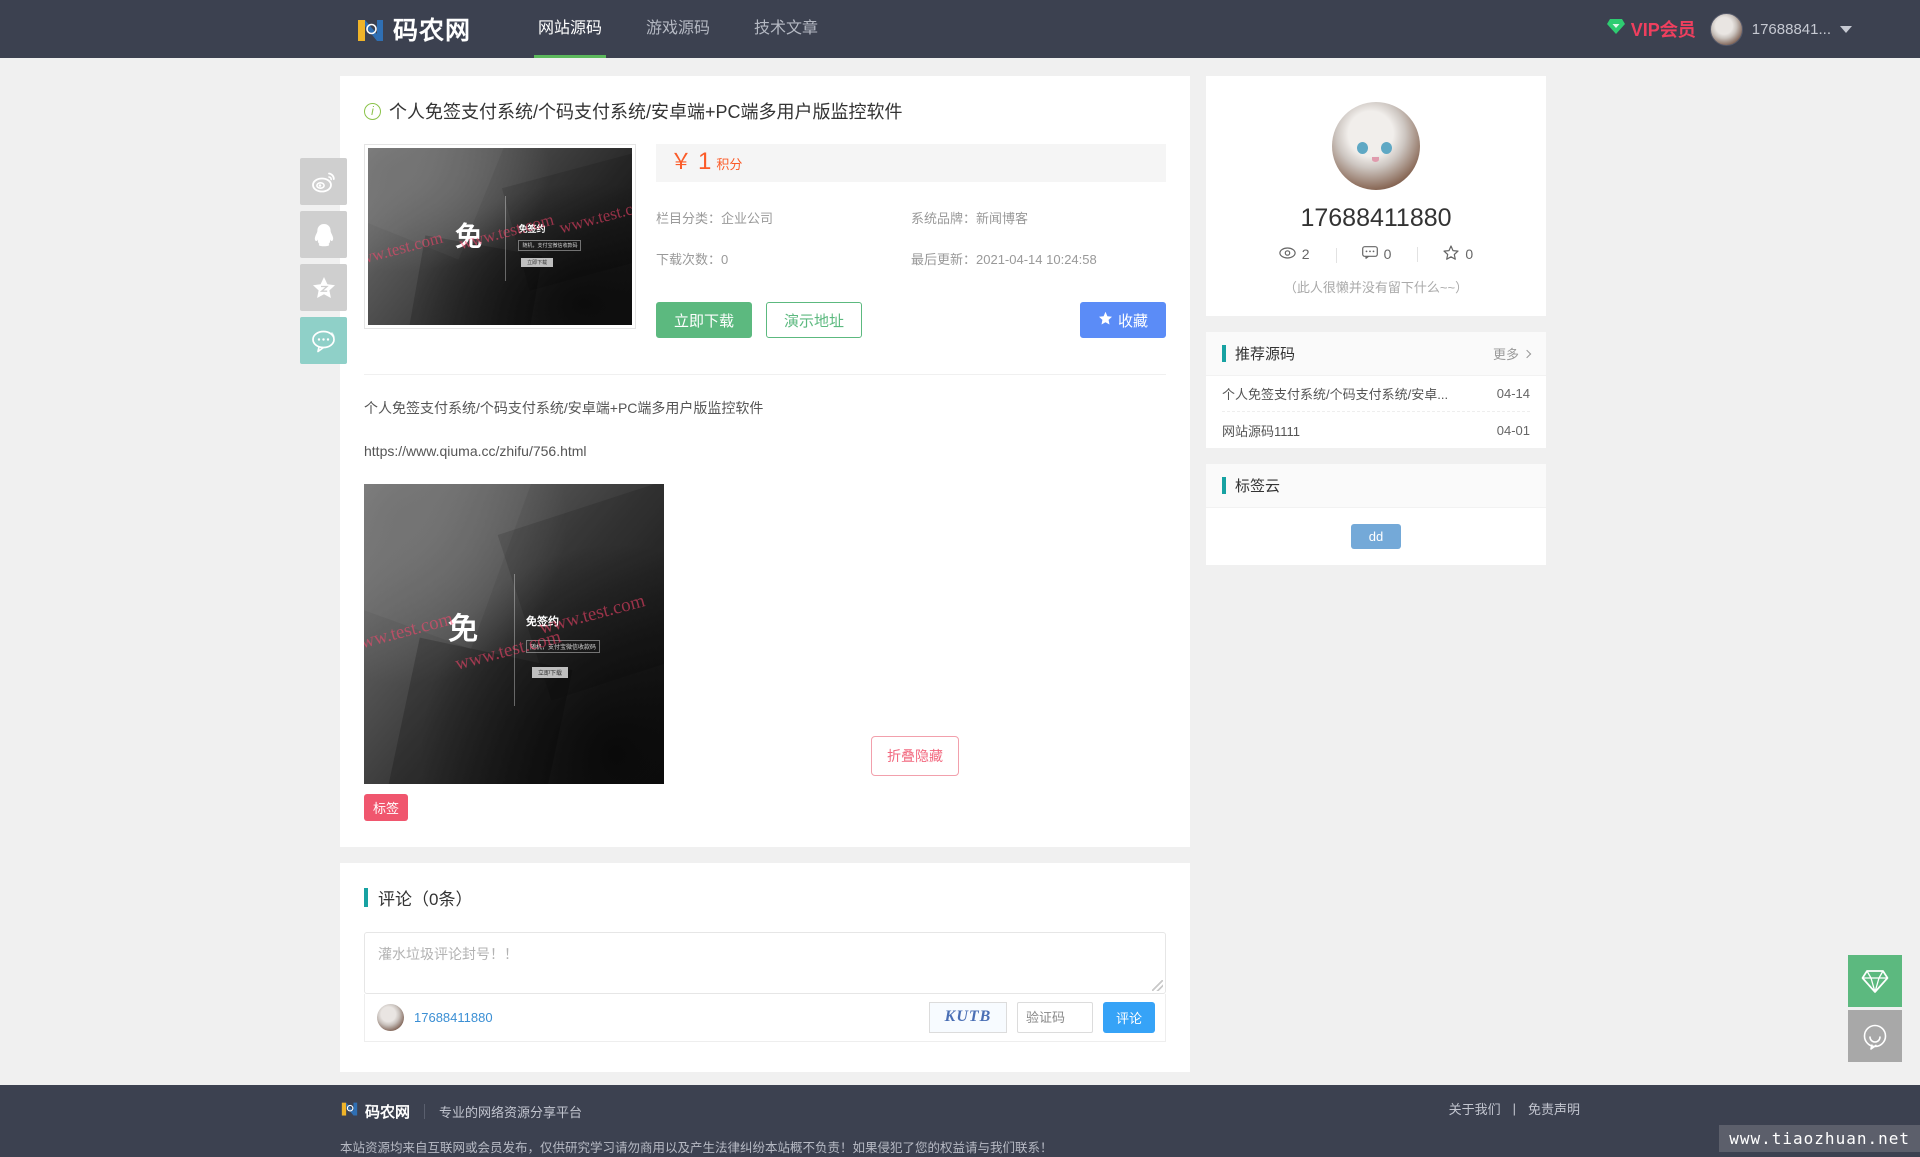 This screenshot has height=1157, width=1920. What do you see at coordinates (814, 320) in the screenshot?
I see `demo-url-button: 演示地址` at bounding box center [814, 320].